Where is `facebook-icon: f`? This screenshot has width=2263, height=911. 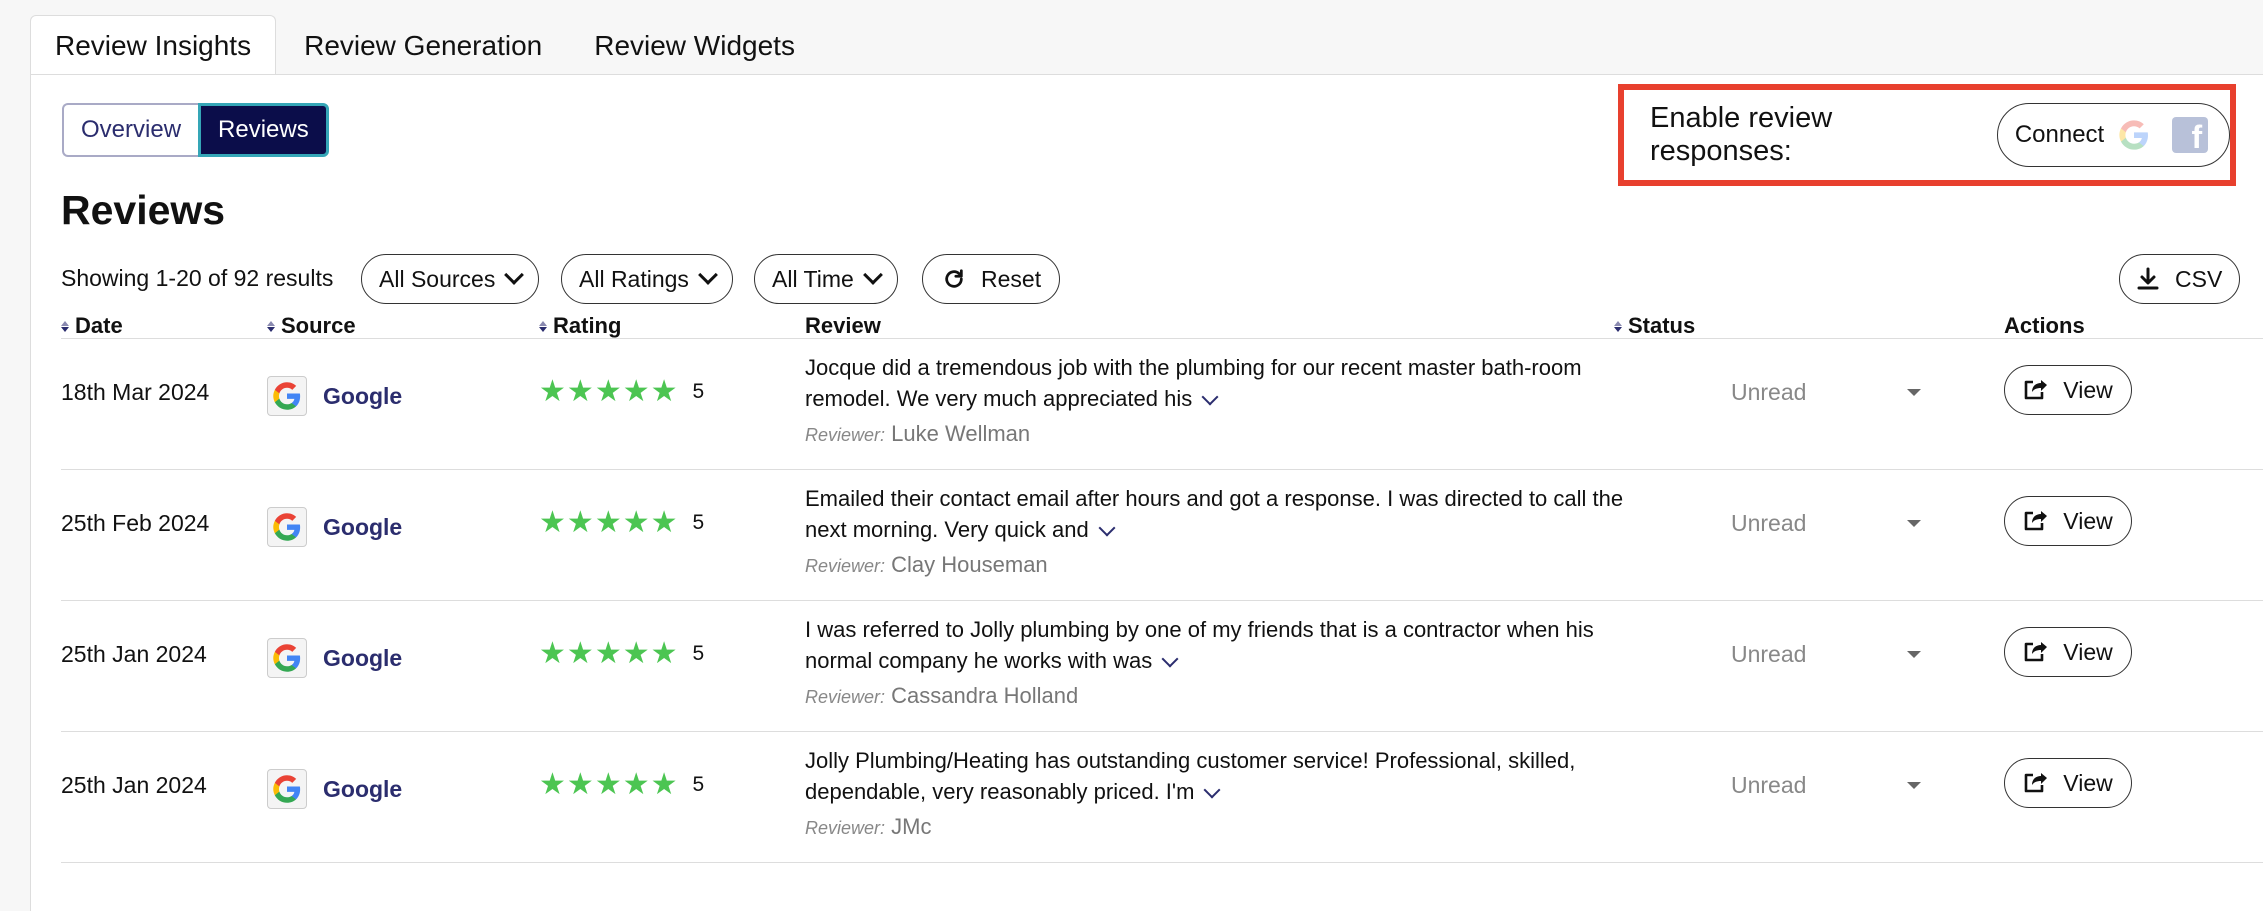
facebook-icon: f is located at coordinates (2190, 135).